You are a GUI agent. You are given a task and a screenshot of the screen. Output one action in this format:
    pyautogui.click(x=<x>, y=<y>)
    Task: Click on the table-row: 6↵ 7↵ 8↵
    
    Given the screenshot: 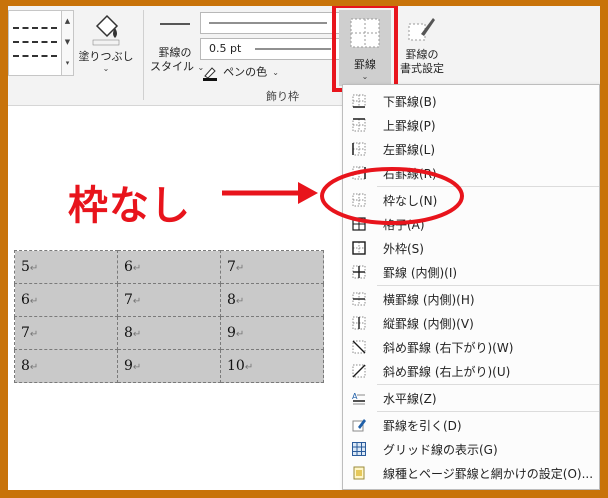 What is the action you would take?
    pyautogui.click(x=169, y=300)
    